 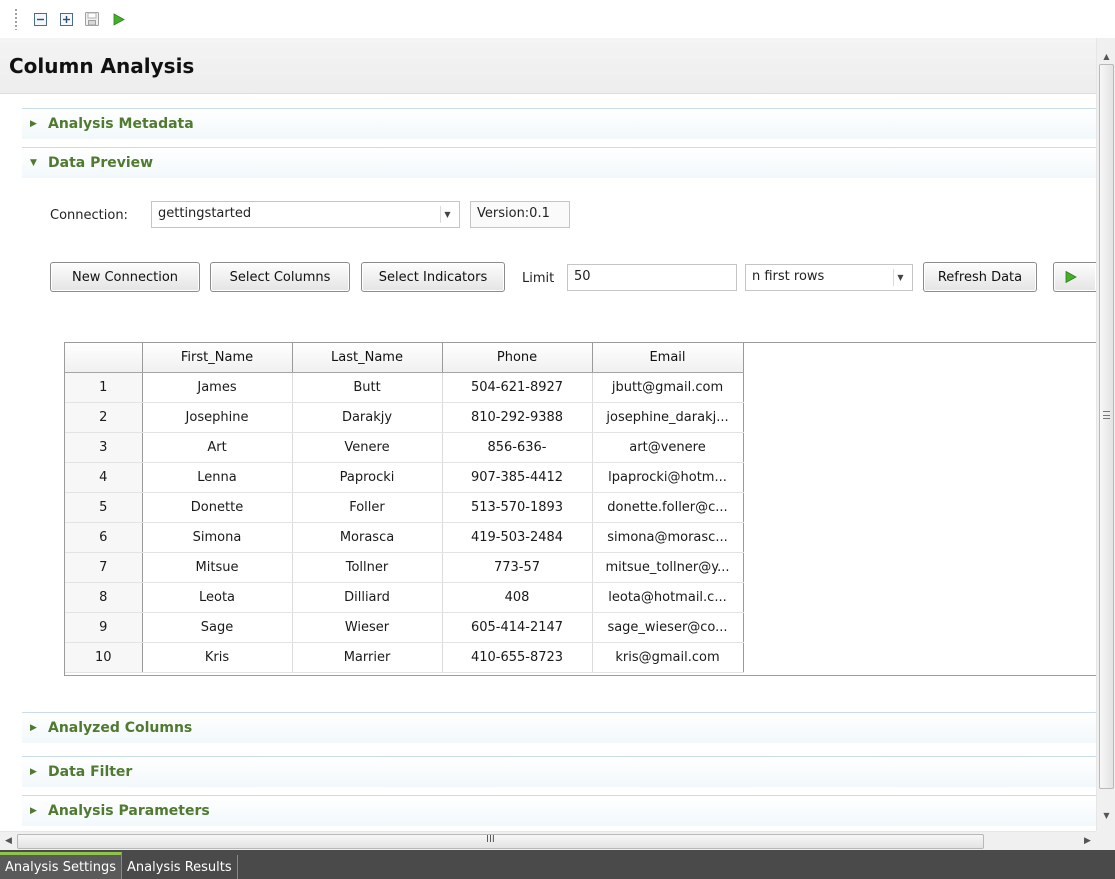 I want to click on row-number-cell: 1, so click(x=104, y=387).